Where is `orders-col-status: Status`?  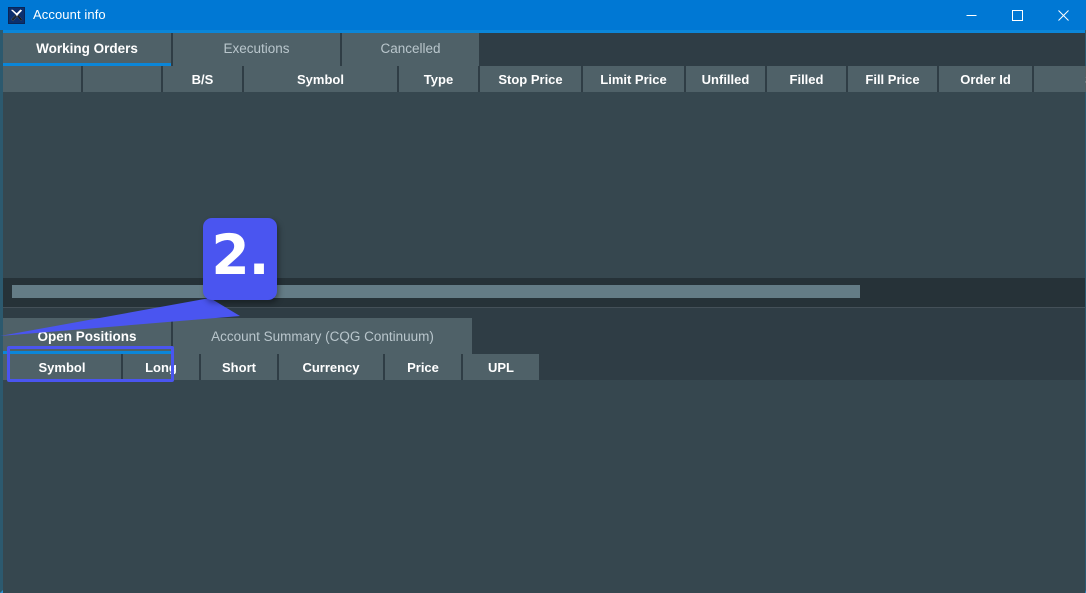 orders-col-status: Status is located at coordinates (1060, 79).